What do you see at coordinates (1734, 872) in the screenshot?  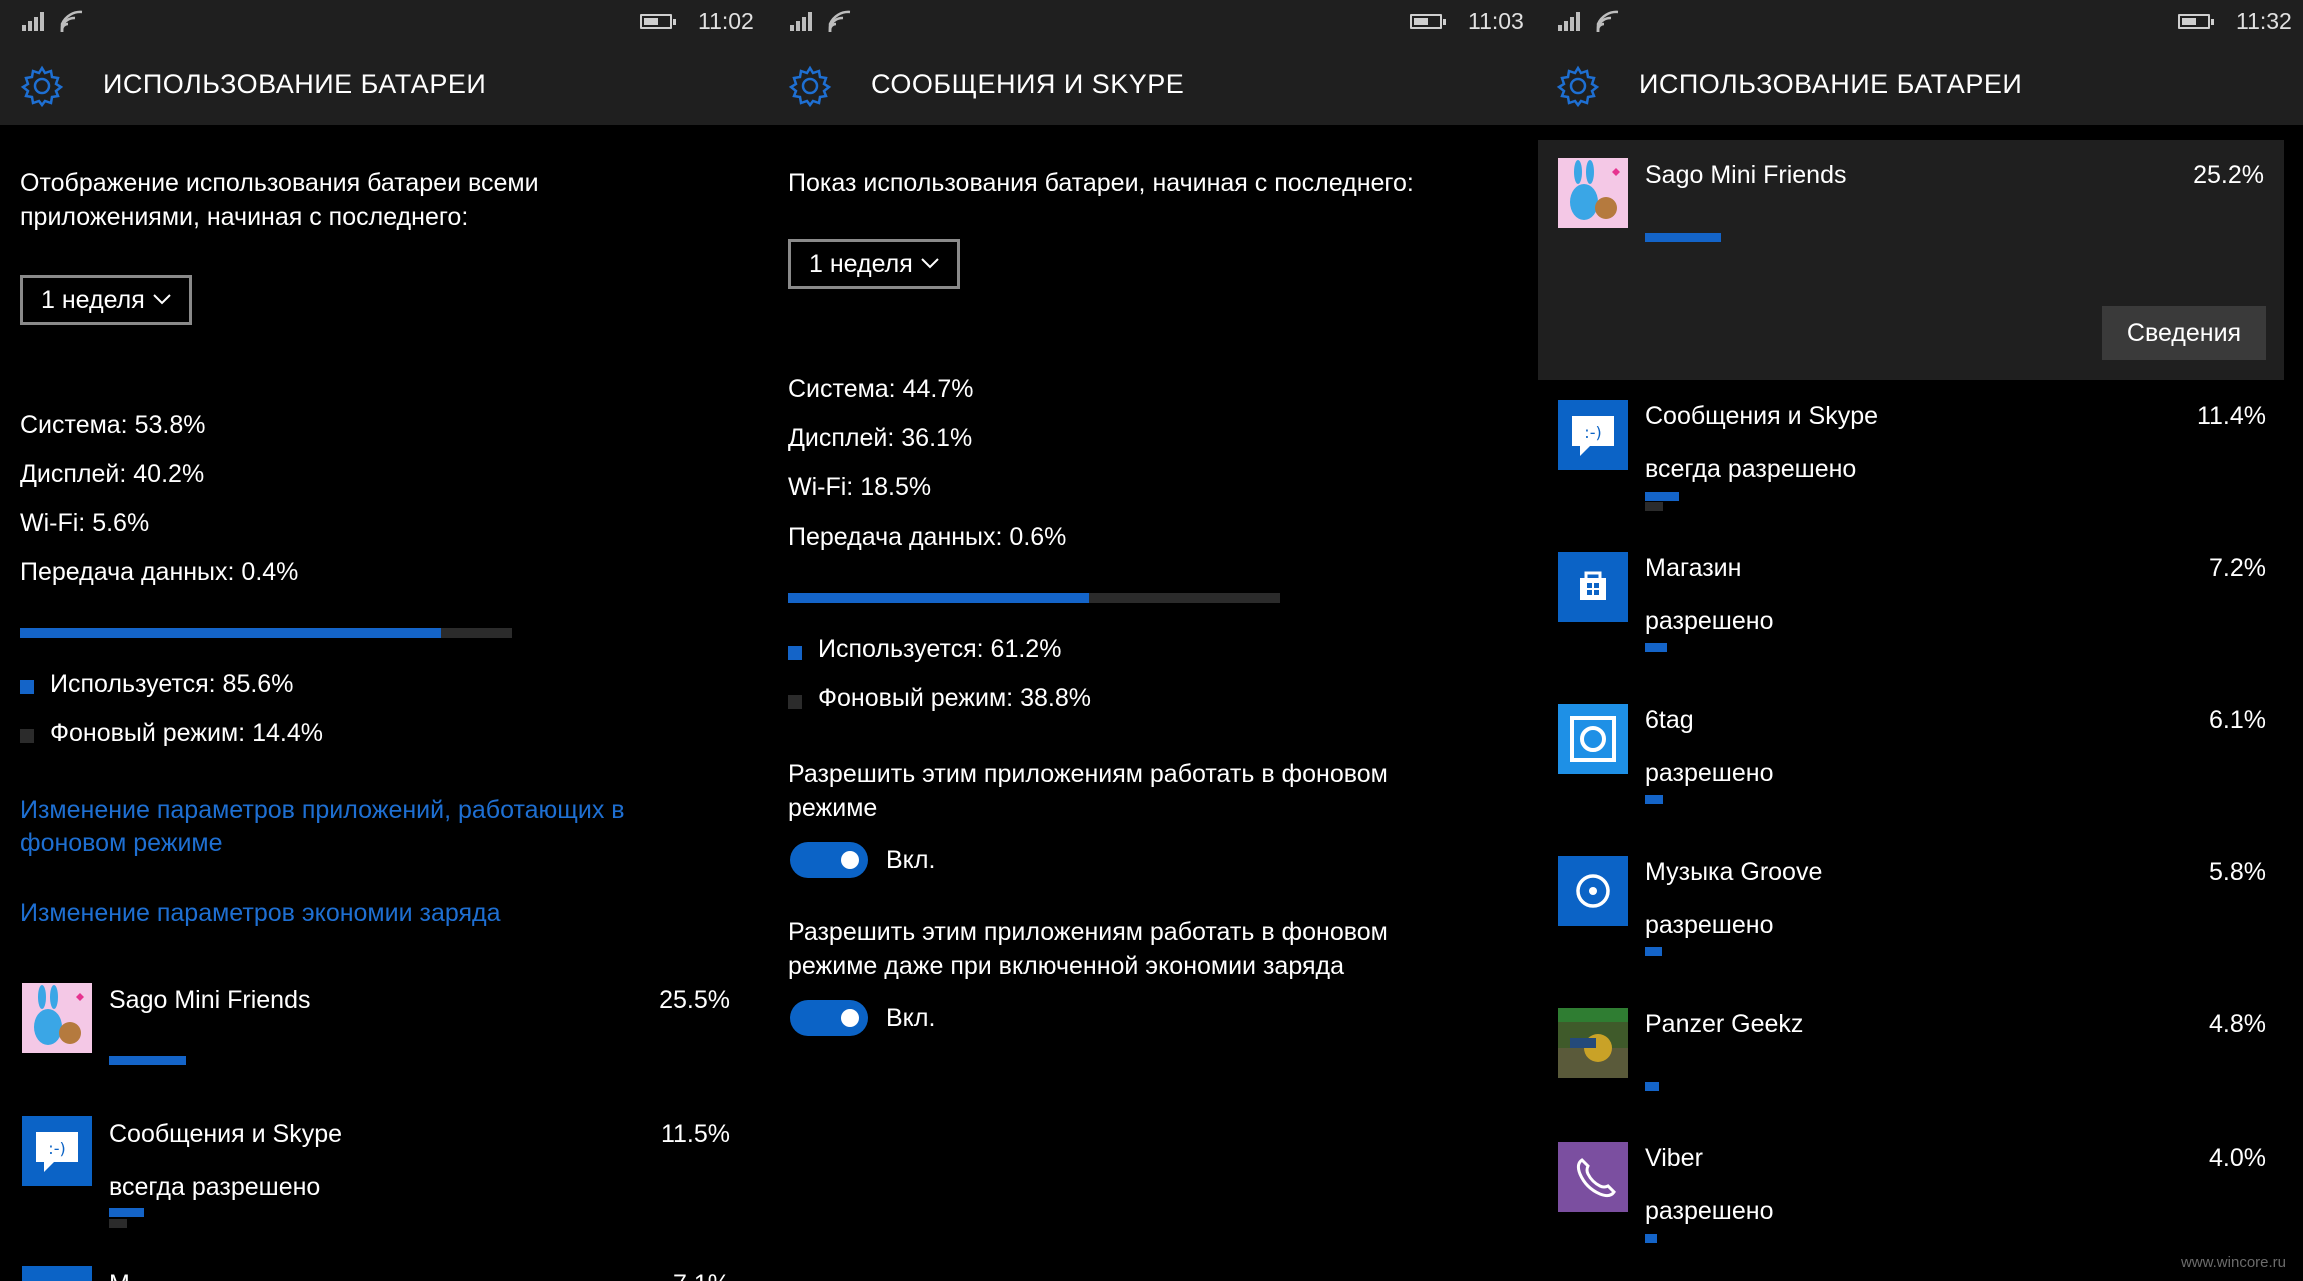 I see `app-name: Музыка Groove` at bounding box center [1734, 872].